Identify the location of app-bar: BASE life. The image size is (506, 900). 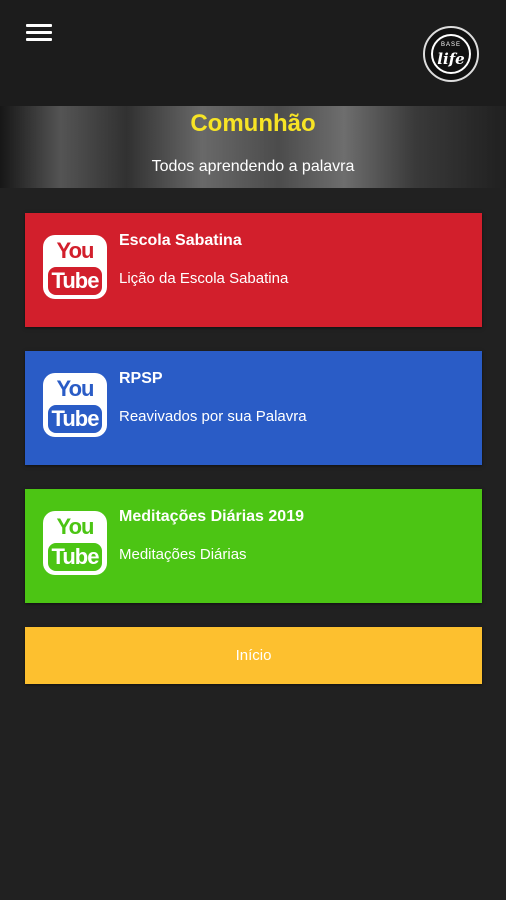
(253, 53).